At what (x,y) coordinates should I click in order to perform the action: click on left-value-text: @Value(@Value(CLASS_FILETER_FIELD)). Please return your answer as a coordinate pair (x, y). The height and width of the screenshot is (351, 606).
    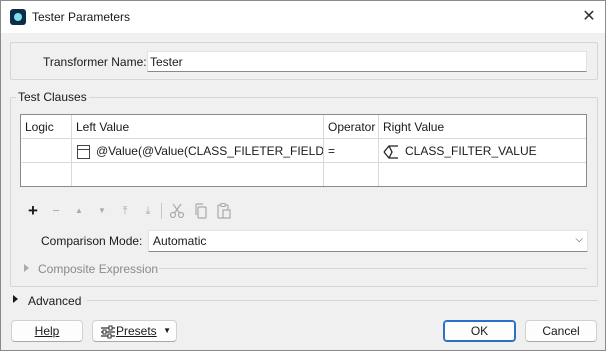
    Looking at the image, I should click on (210, 151).